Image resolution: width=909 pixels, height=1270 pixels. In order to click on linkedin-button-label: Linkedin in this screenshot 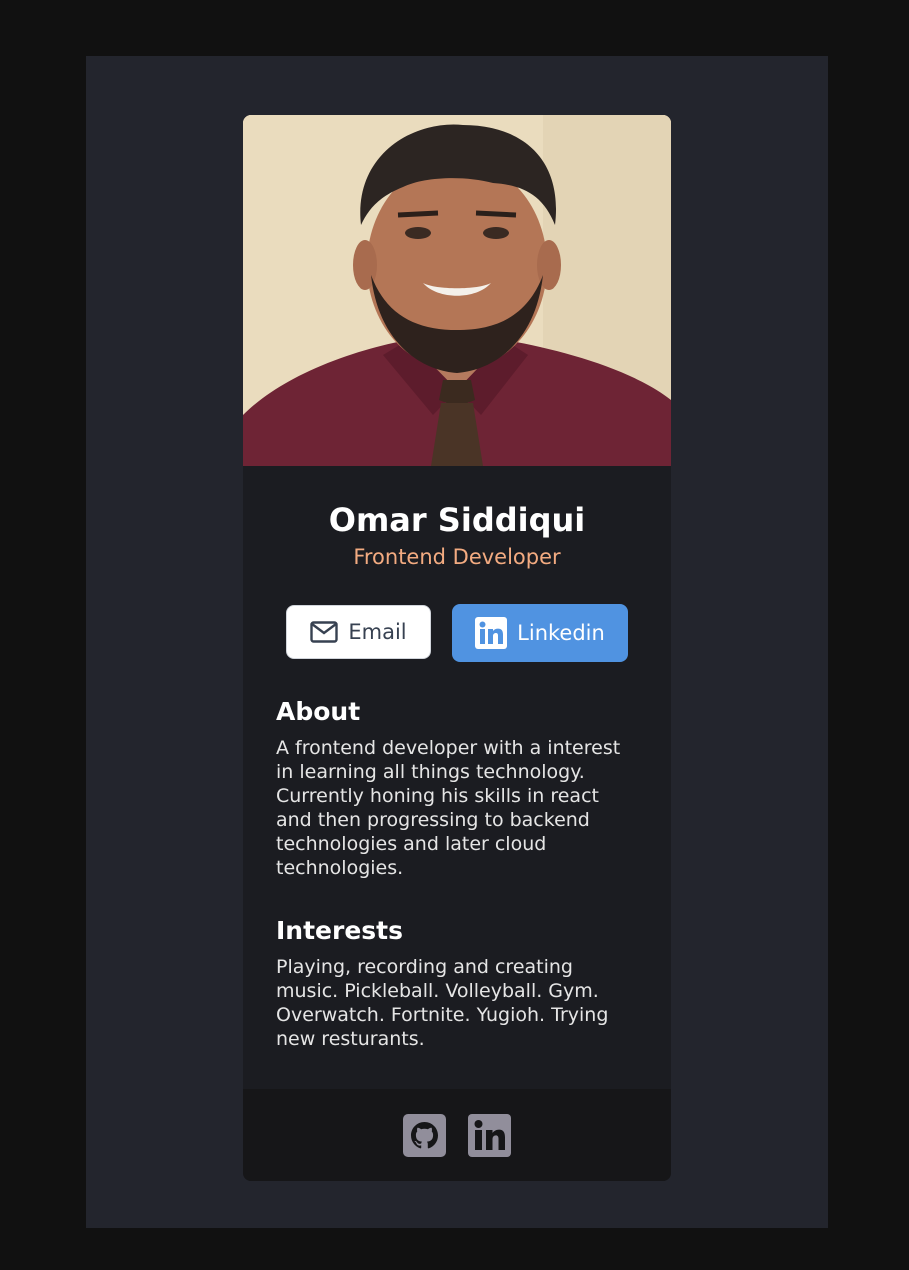, I will do `click(561, 633)`.